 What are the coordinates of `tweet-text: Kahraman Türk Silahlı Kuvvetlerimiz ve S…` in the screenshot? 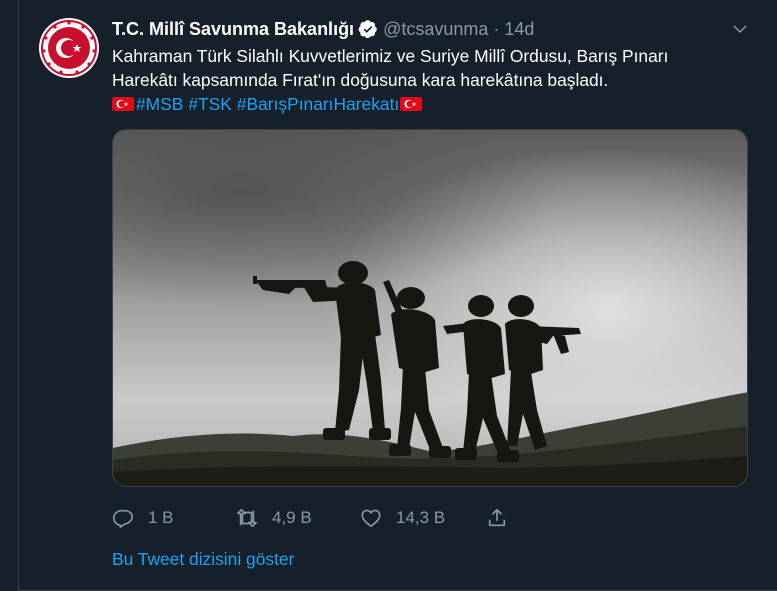 It's located at (427, 80).